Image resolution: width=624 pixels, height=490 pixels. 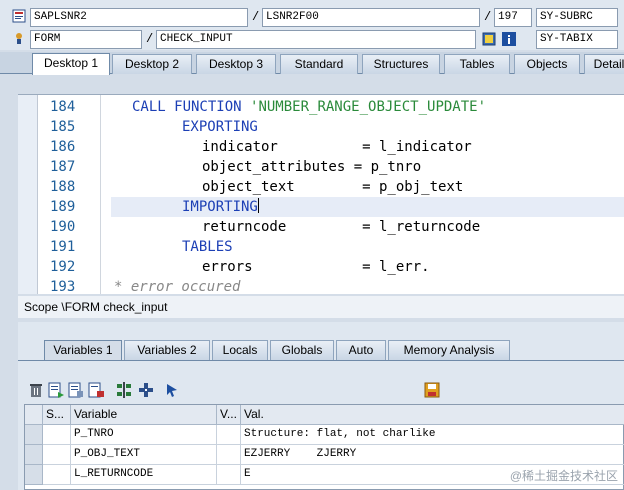 I want to click on line-number: 185, so click(x=63, y=127).